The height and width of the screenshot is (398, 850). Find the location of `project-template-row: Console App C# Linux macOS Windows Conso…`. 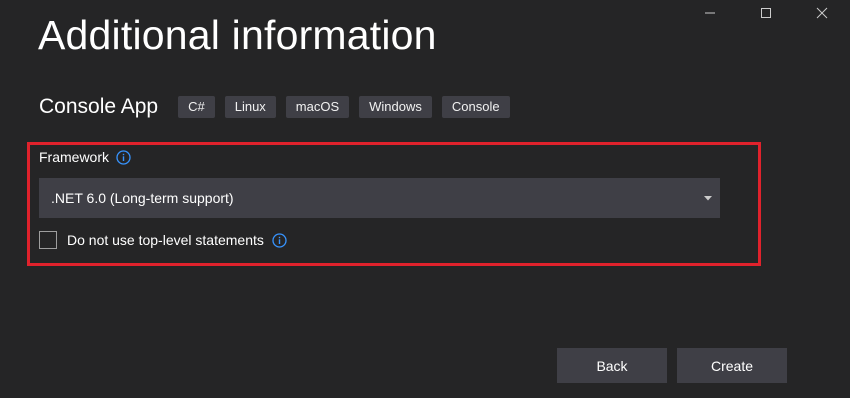

project-template-row: Console App C# Linux macOS Windows Conso… is located at coordinates (279, 107).